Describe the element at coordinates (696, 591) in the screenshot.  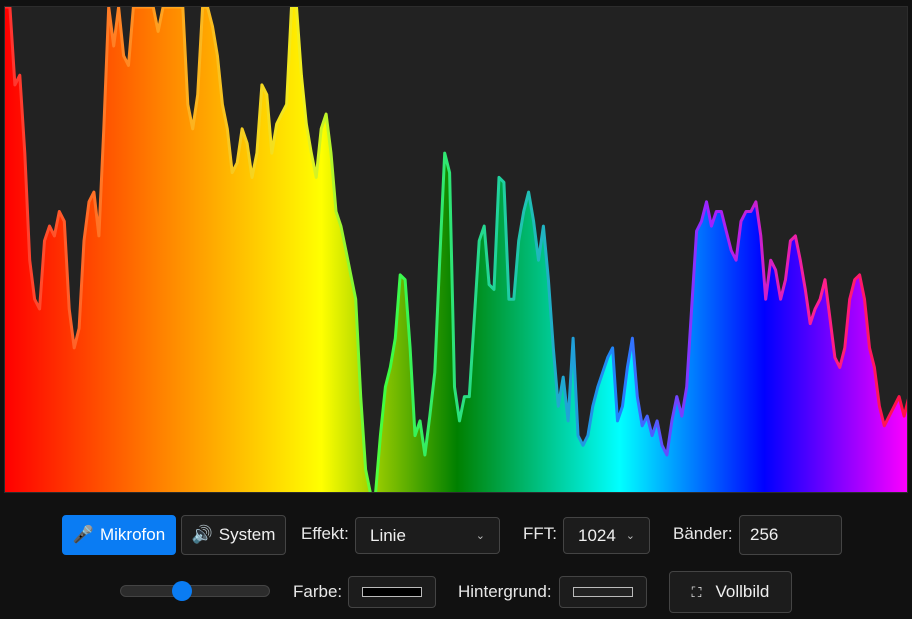
I see `fullscreen-icon: ⛶` at that location.